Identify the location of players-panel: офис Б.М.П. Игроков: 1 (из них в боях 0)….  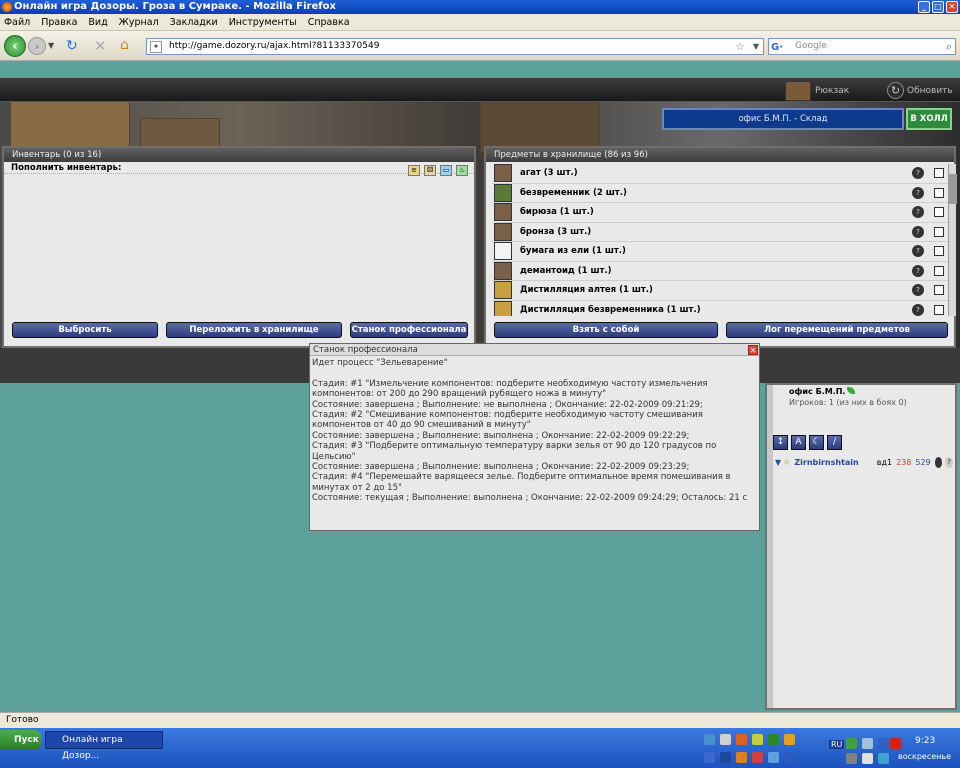
(861, 546).